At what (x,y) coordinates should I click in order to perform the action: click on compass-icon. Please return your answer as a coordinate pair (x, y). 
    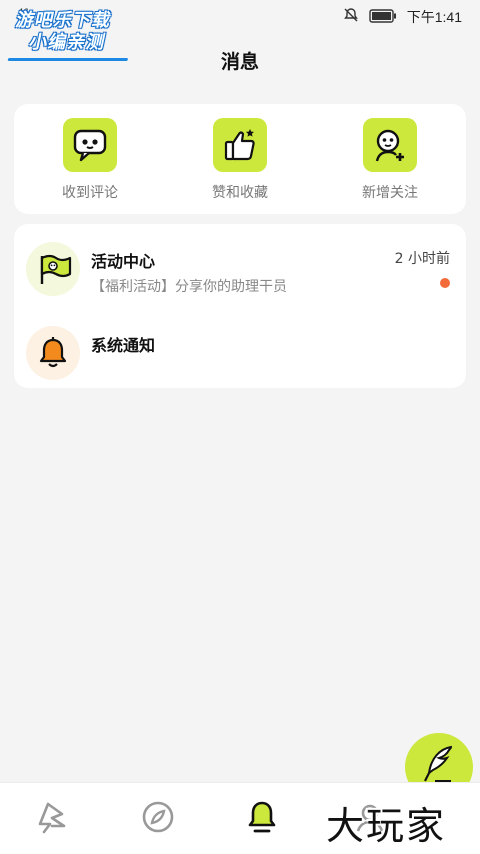
    Looking at the image, I should click on (158, 819).